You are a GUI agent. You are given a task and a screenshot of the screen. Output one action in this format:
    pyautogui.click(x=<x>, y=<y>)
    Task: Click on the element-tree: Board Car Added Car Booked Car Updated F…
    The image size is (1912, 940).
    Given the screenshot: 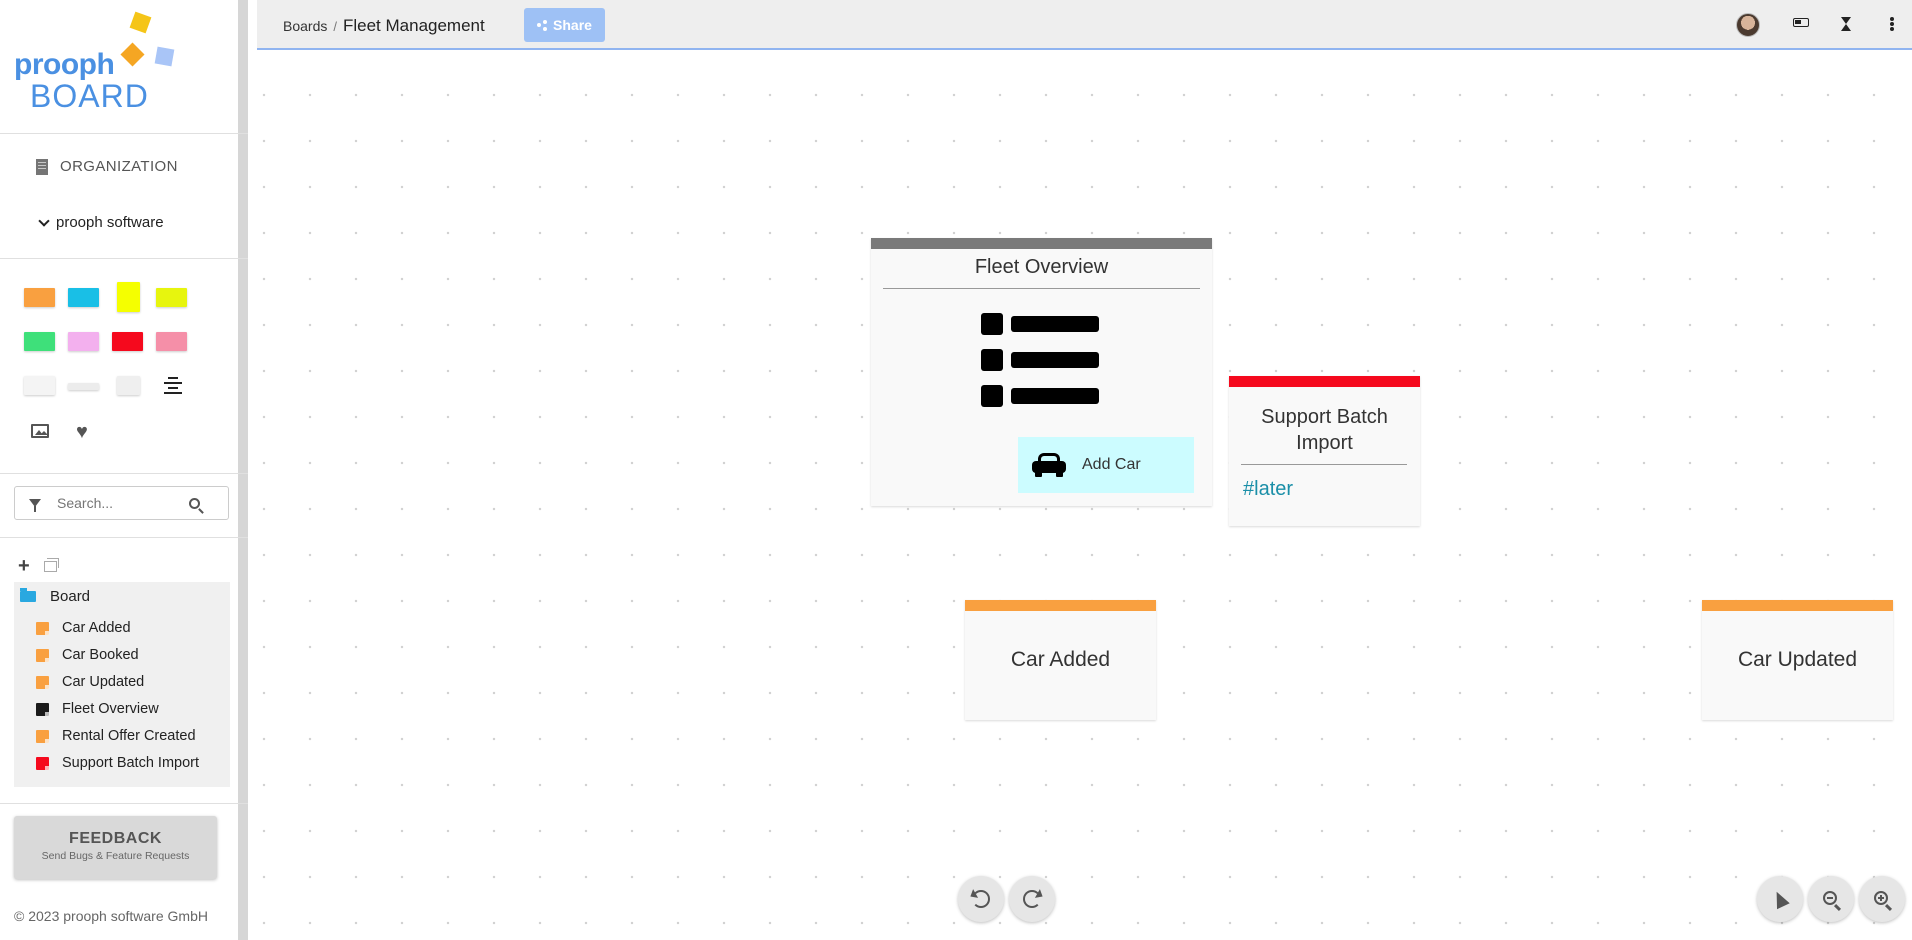 What is the action you would take?
    pyautogui.click(x=122, y=684)
    